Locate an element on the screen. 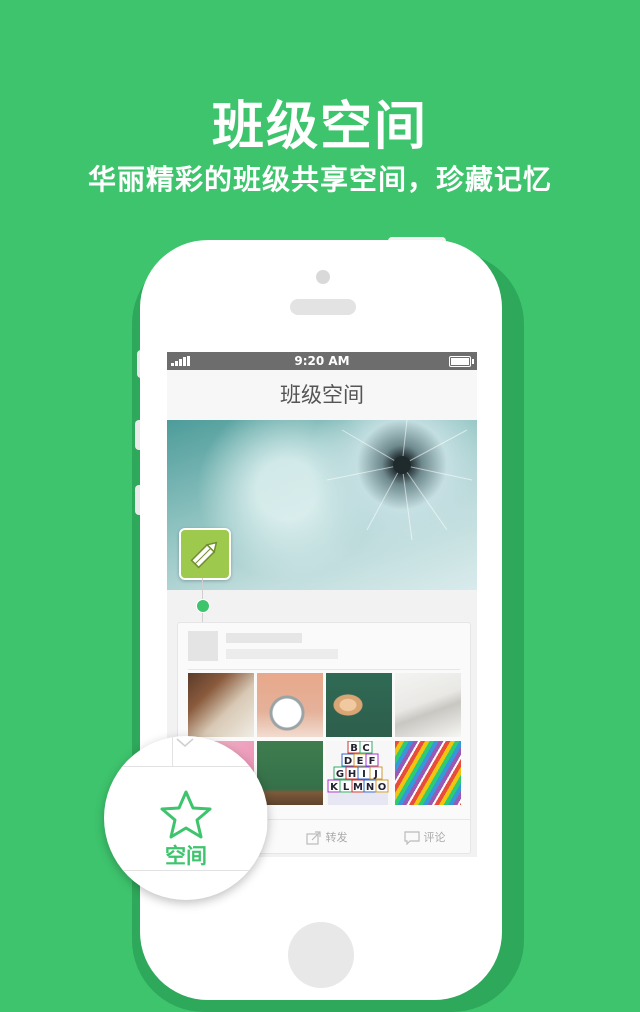 This screenshot has width=640, height=1012. svg-text: N is located at coordinates (370, 787).